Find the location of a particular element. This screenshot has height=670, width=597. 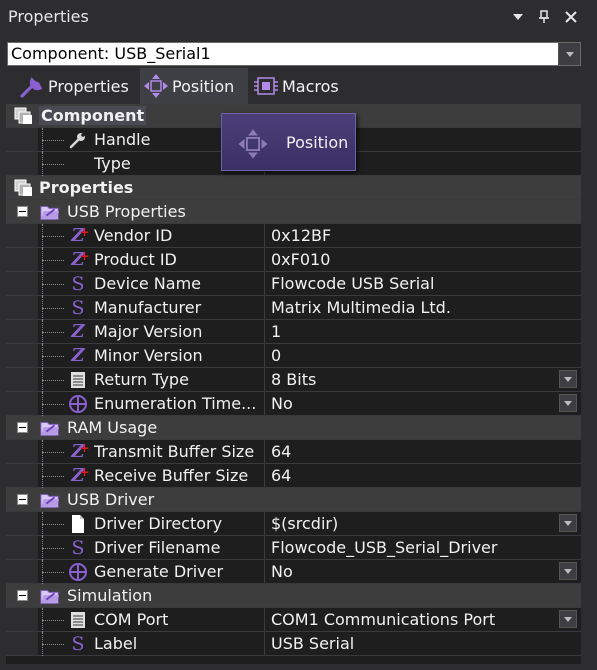

property-name: Product ID is located at coordinates (135, 259).